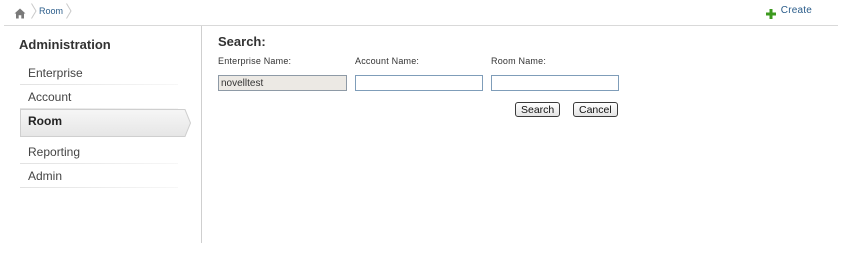  What do you see at coordinates (99, 176) in the screenshot?
I see `sidebar-item-admin: Admin` at bounding box center [99, 176].